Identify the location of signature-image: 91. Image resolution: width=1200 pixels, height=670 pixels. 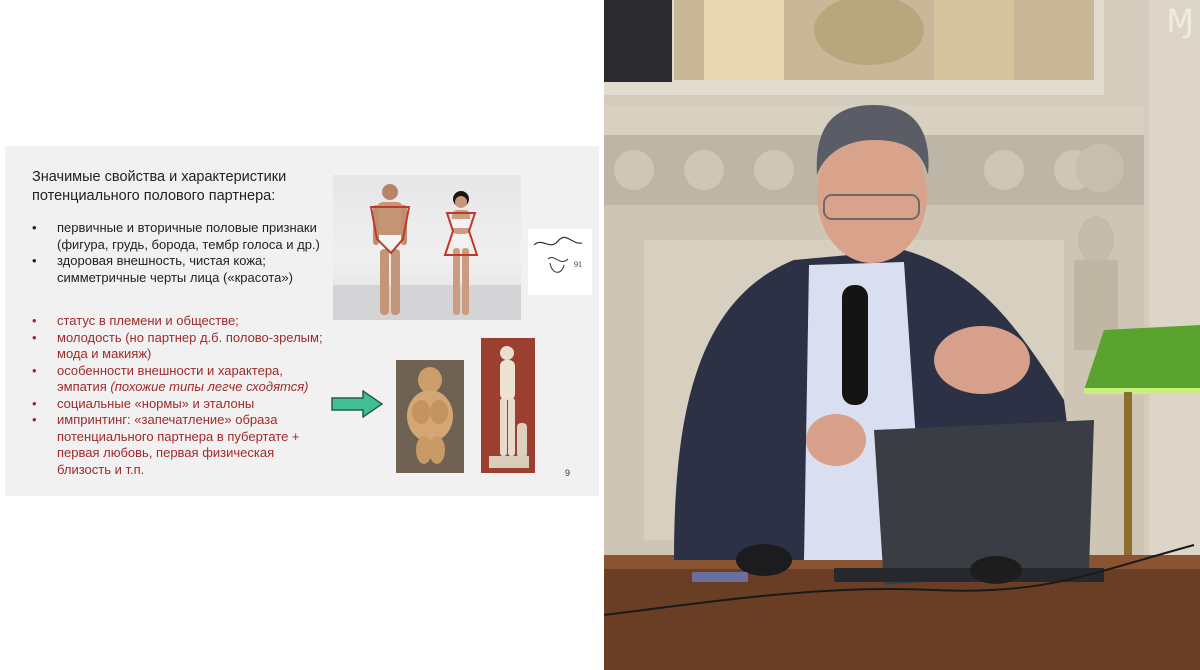
(560, 262).